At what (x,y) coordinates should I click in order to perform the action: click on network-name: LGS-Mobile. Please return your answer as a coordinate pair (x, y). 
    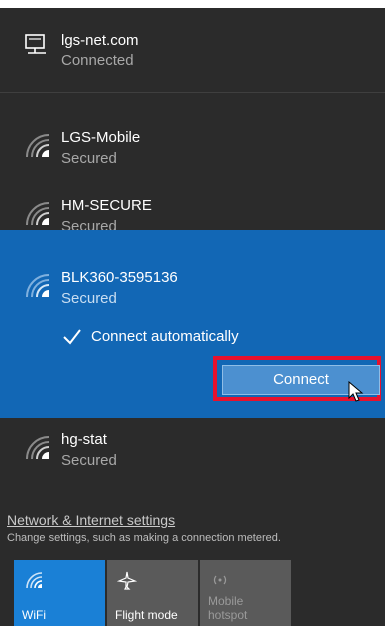
    Looking at the image, I should click on (101, 137).